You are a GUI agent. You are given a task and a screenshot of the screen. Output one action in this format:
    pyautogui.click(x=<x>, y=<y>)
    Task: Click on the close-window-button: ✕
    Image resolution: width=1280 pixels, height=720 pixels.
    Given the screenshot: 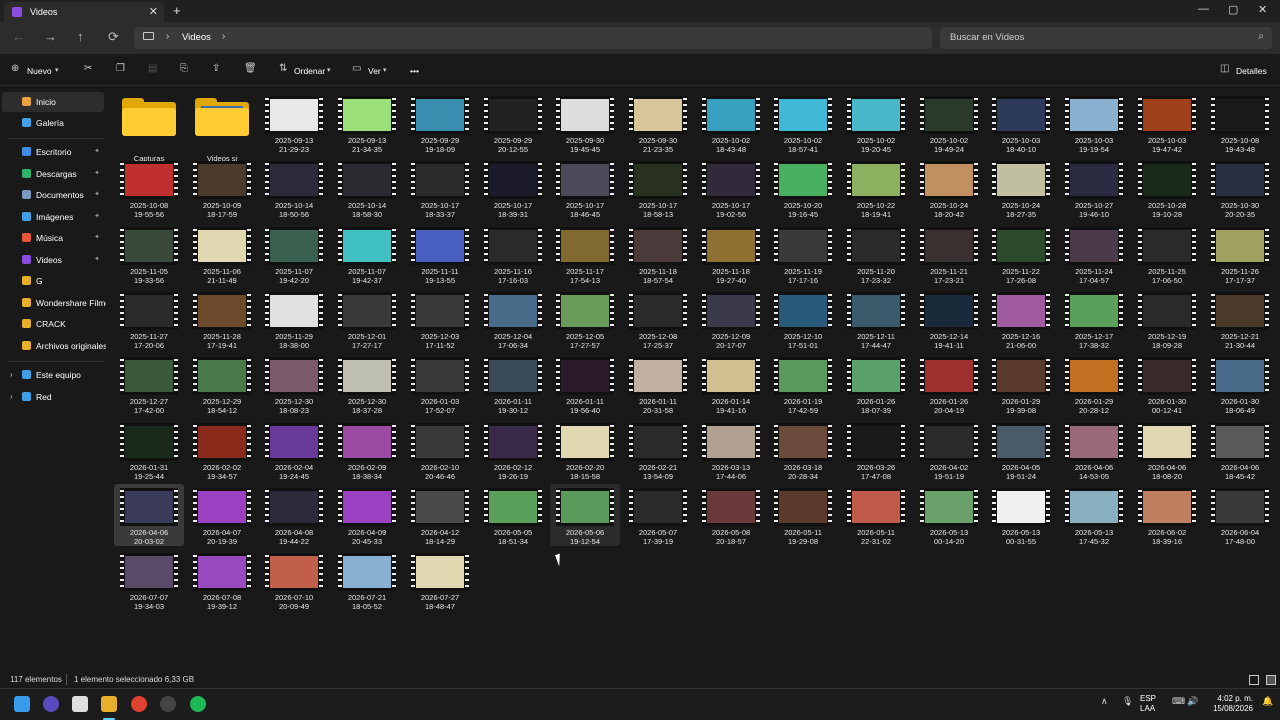 What is the action you would take?
    pyautogui.click(x=1262, y=9)
    